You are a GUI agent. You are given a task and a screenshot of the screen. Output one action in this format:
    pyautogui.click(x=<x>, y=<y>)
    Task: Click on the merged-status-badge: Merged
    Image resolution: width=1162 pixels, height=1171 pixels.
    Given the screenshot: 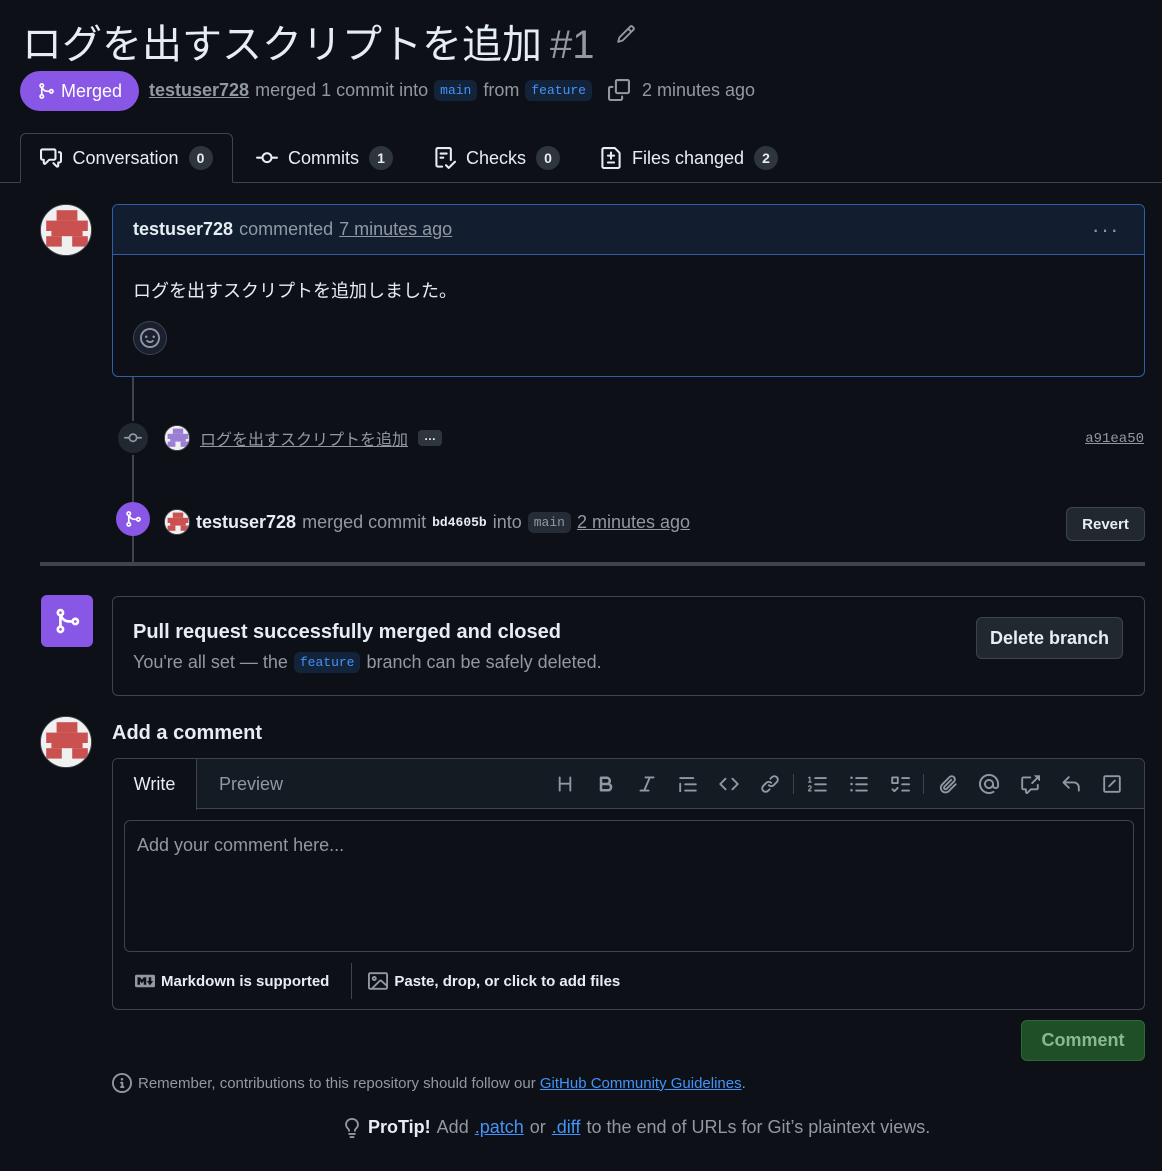 What is the action you would take?
    pyautogui.click(x=79, y=91)
    